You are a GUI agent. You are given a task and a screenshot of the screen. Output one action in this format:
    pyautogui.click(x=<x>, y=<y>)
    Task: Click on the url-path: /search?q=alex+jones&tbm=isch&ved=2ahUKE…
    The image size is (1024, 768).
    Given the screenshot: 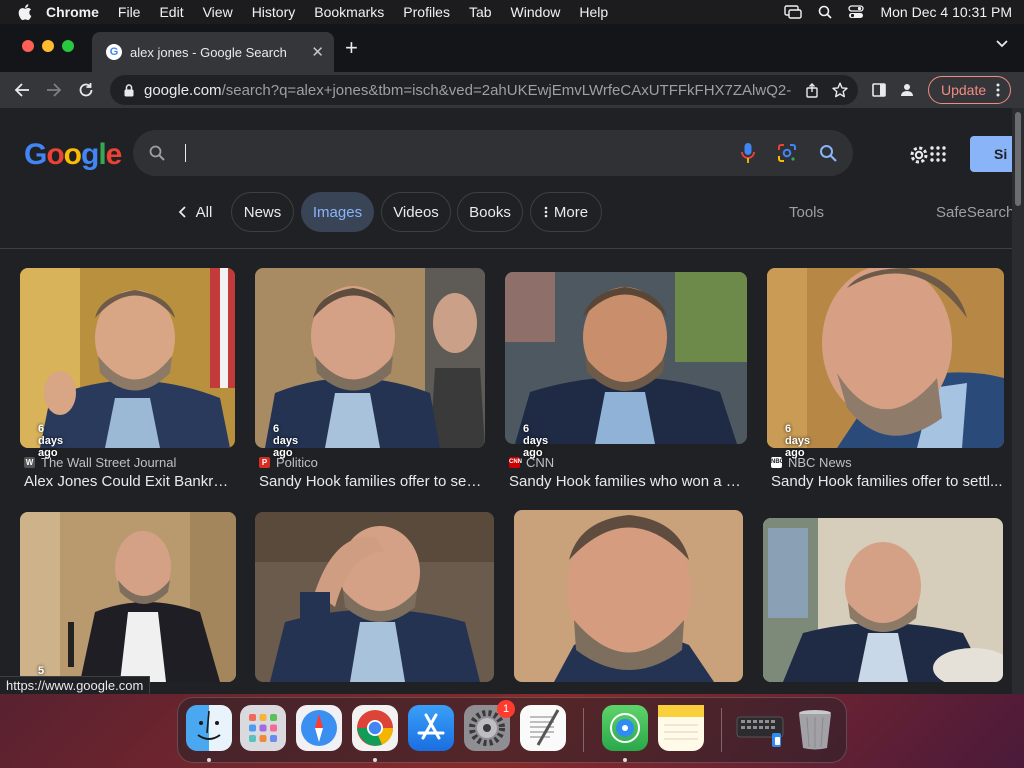 What is the action you would take?
    pyautogui.click(x=506, y=90)
    